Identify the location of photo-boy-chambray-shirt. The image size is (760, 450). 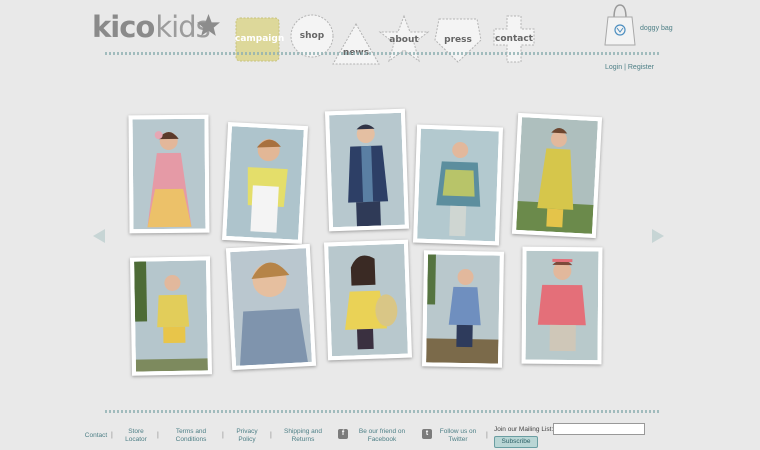
(271, 307).